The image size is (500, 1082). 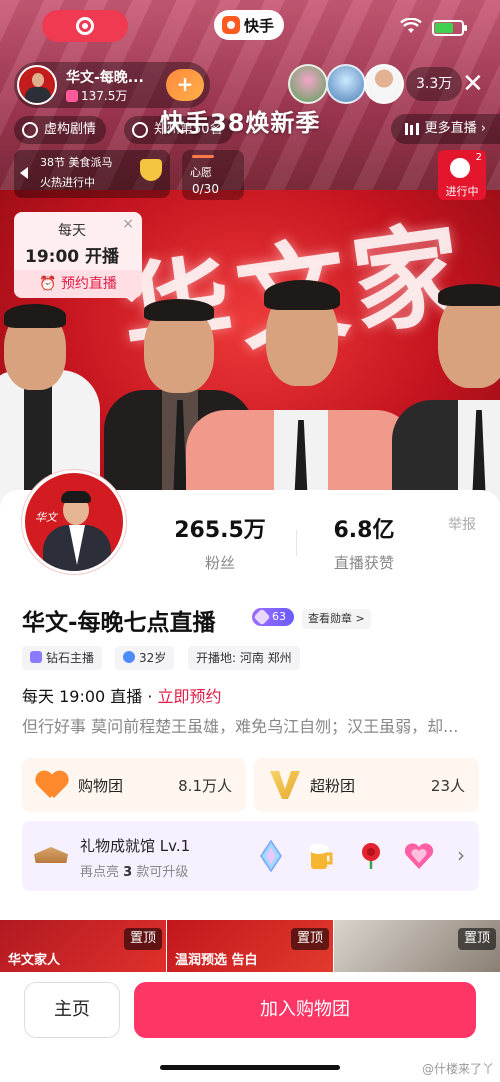 What do you see at coordinates (457, 1069) in the screenshot?
I see `weibo-watermark: @什楼来了丫` at bounding box center [457, 1069].